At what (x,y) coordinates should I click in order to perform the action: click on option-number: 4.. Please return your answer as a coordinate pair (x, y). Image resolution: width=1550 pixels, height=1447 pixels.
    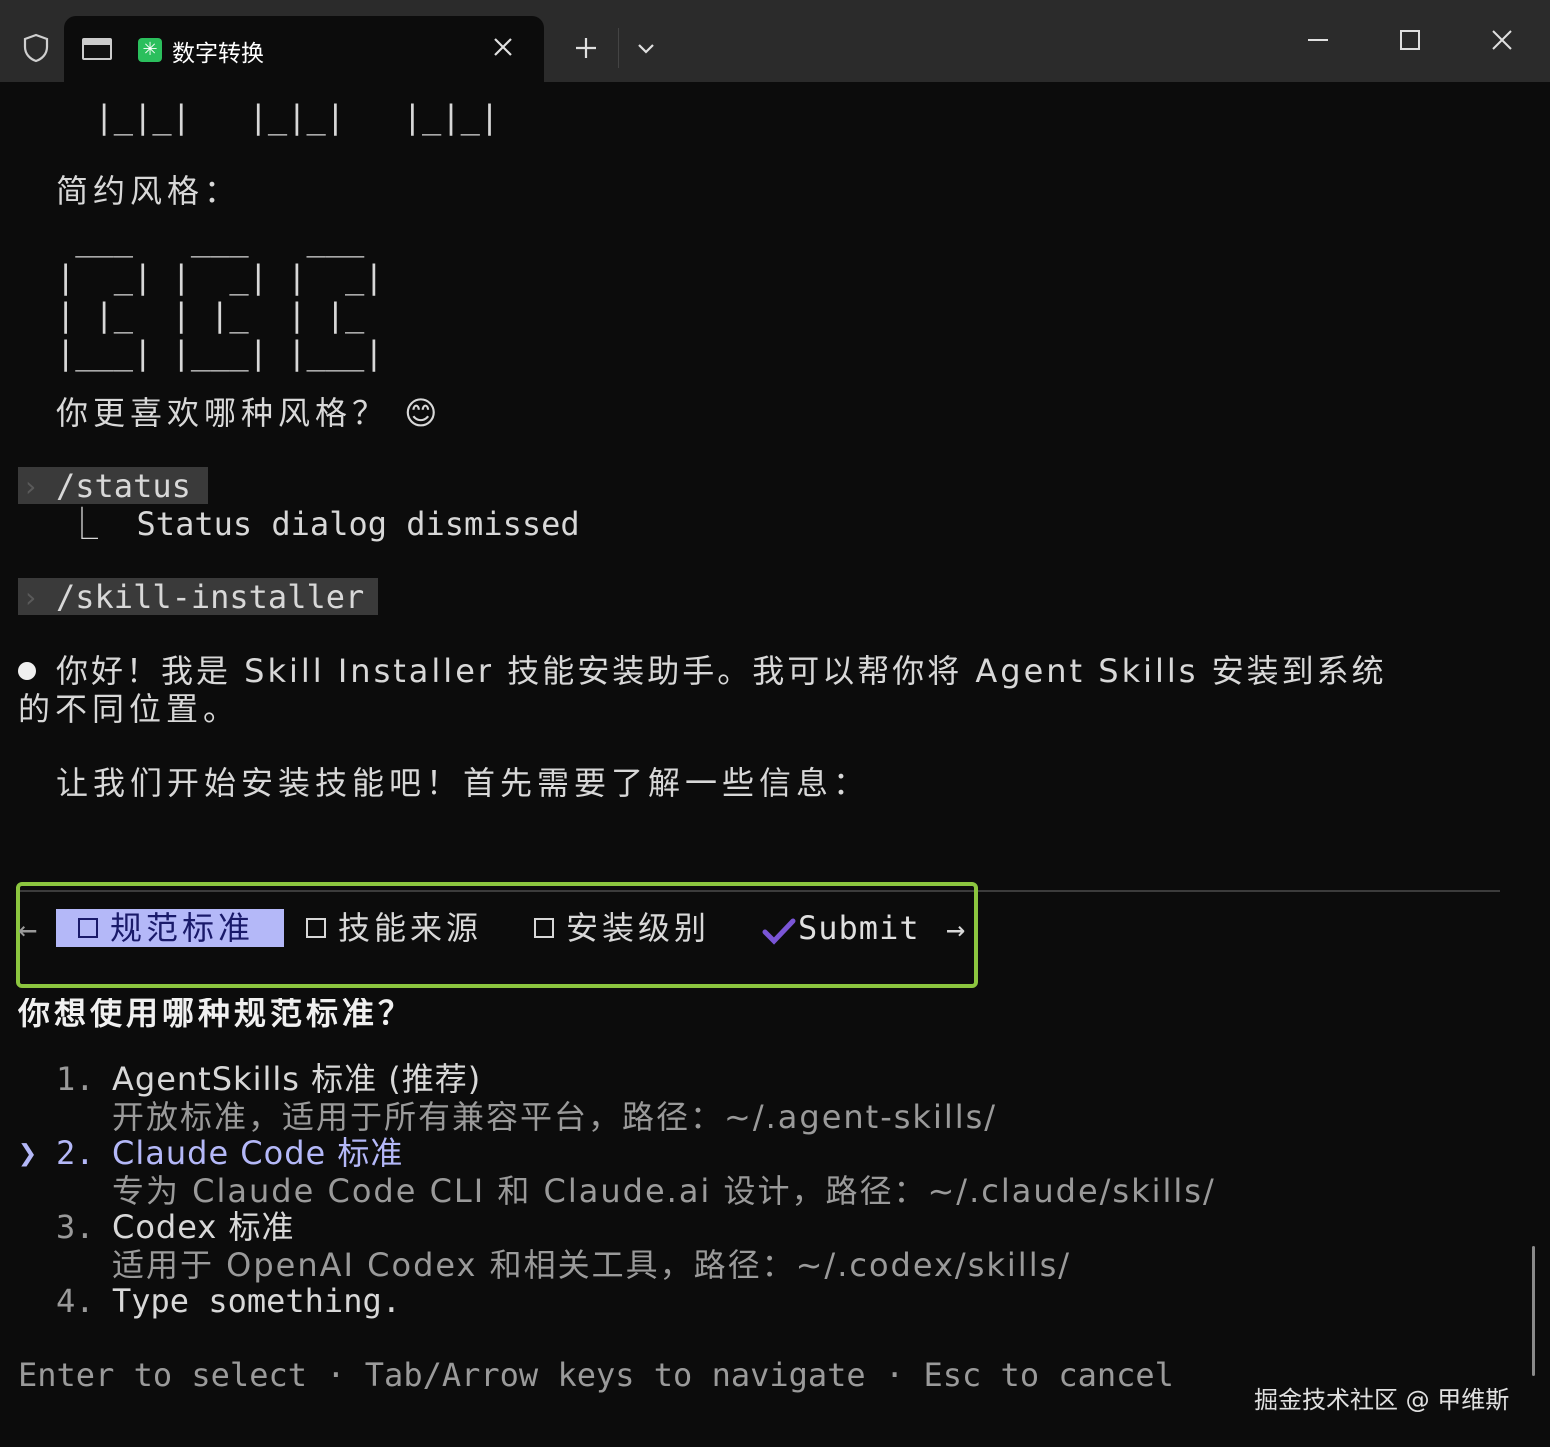
    Looking at the image, I should click on (75, 1301).